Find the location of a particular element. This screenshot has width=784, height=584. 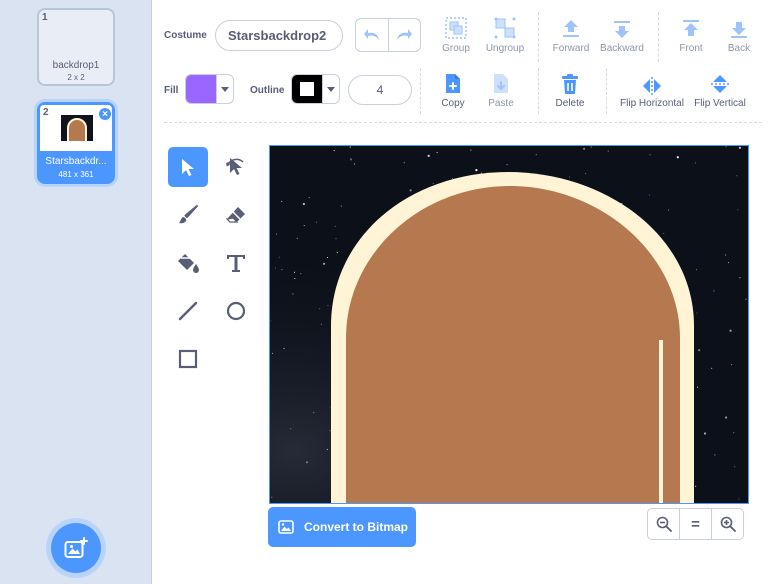

backward-icon is located at coordinates (622, 29).